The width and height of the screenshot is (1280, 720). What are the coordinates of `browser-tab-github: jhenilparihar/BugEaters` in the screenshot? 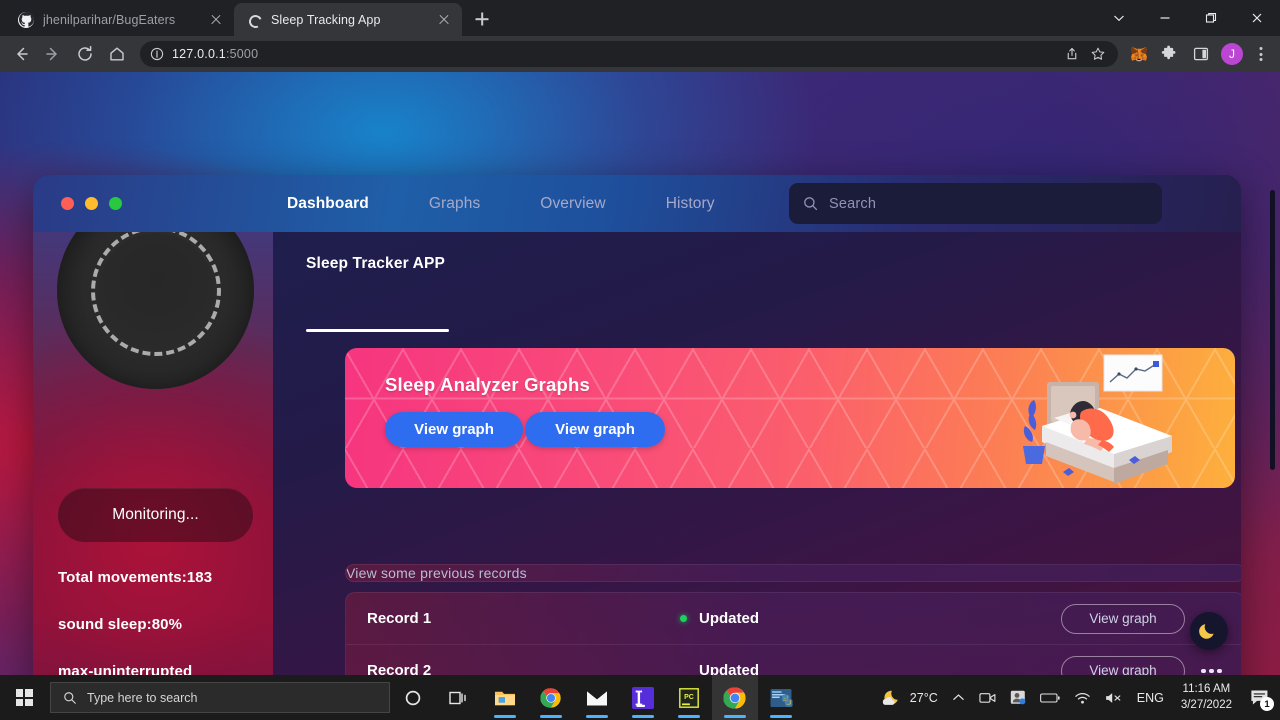 It's located at (120, 19).